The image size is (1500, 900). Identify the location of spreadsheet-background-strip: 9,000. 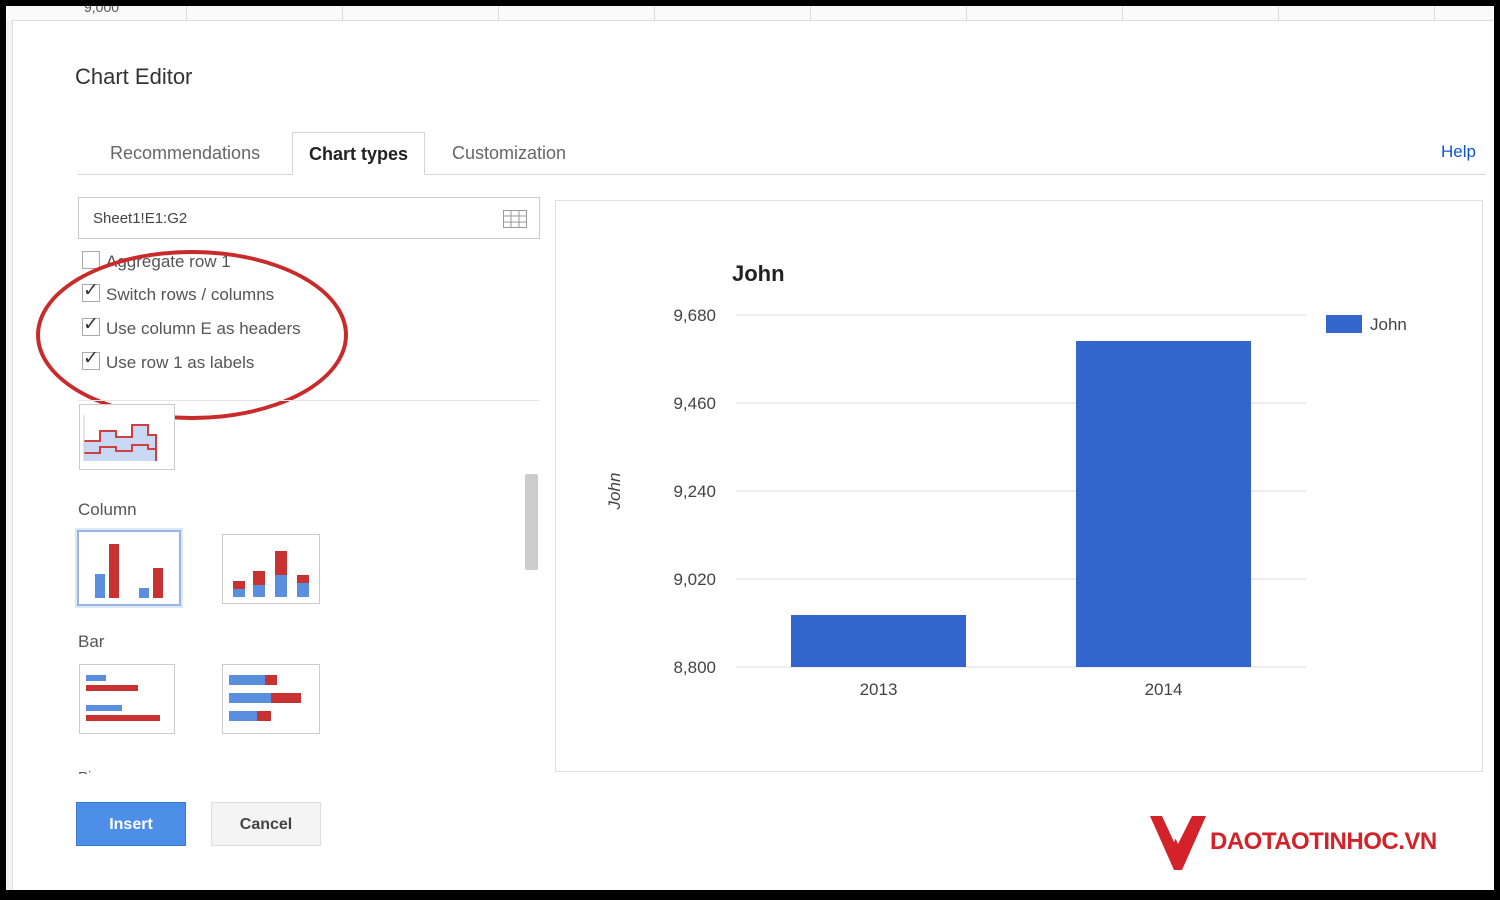
(750, 13).